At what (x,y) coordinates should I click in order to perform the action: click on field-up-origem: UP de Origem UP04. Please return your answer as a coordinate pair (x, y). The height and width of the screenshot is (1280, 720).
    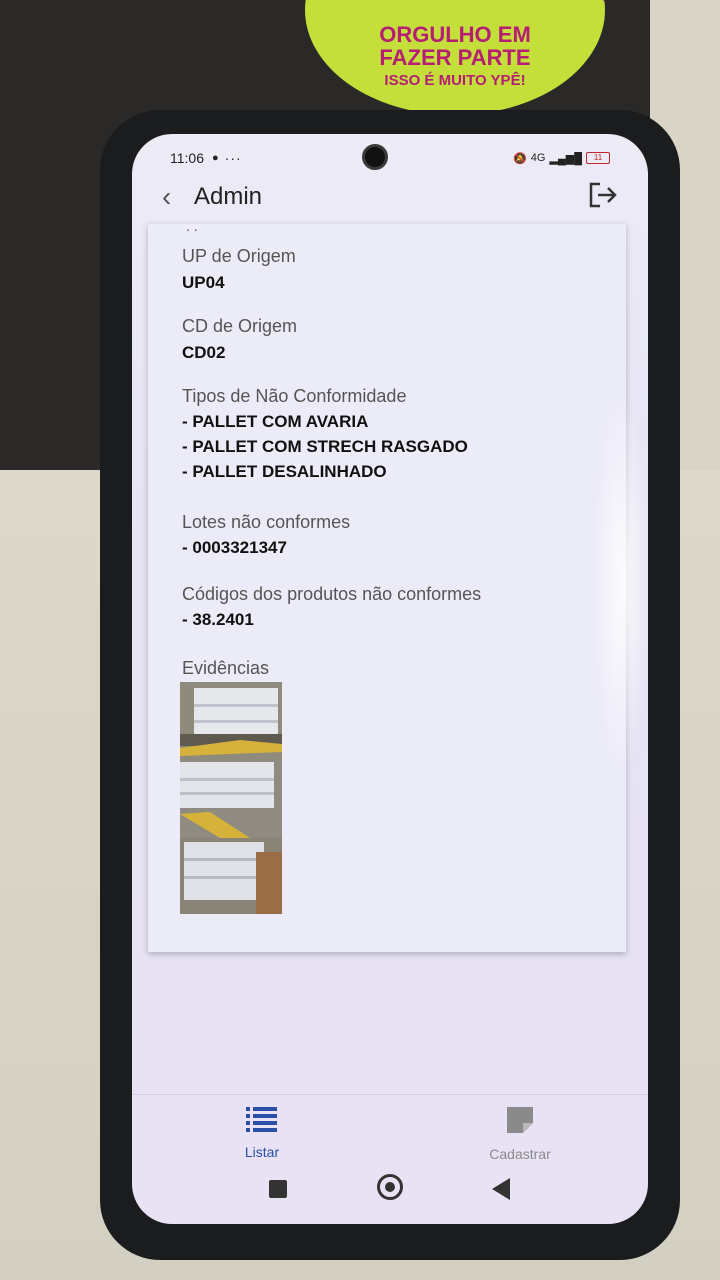
    Looking at the image, I should click on (239, 269).